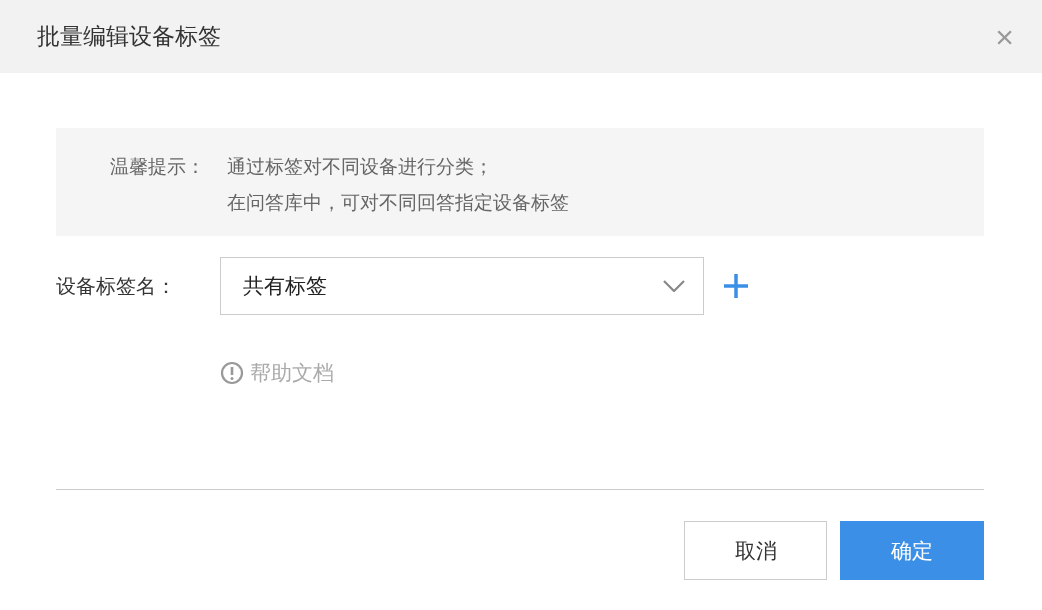 The height and width of the screenshot is (610, 1042). What do you see at coordinates (1004, 36) in the screenshot?
I see `close-button: ×` at bounding box center [1004, 36].